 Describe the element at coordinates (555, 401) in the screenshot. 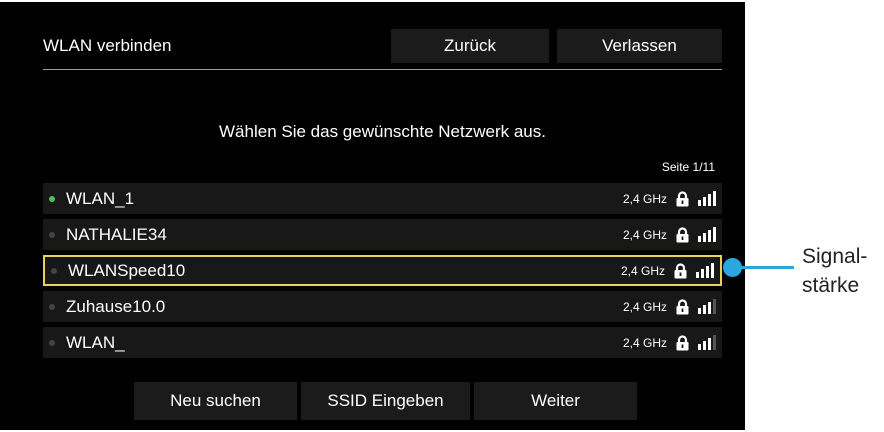

I see `next-button: Weiter` at that location.